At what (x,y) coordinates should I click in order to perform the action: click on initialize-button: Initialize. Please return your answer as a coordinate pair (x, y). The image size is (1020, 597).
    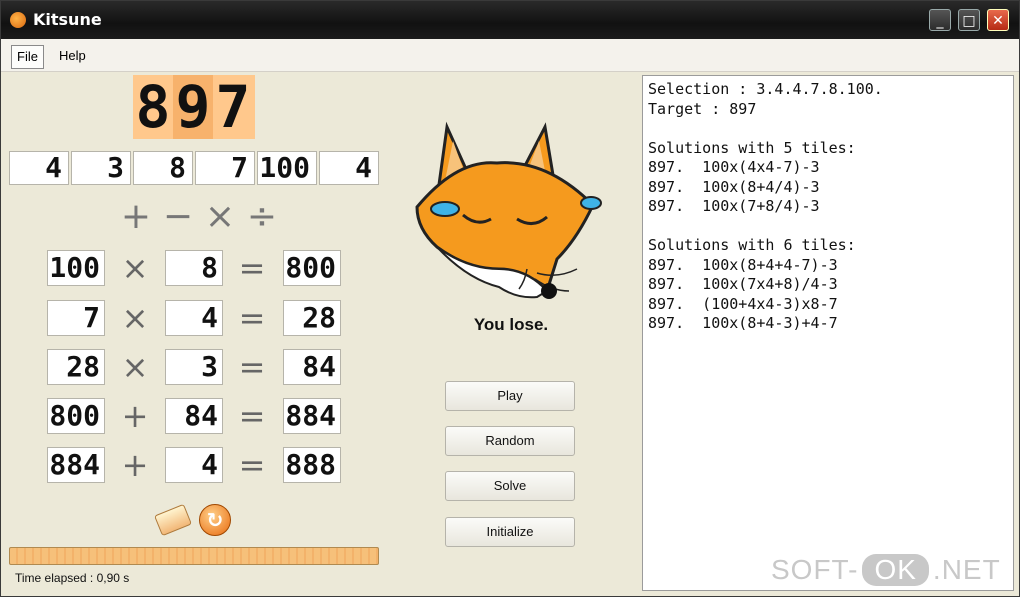
    Looking at the image, I should click on (510, 532).